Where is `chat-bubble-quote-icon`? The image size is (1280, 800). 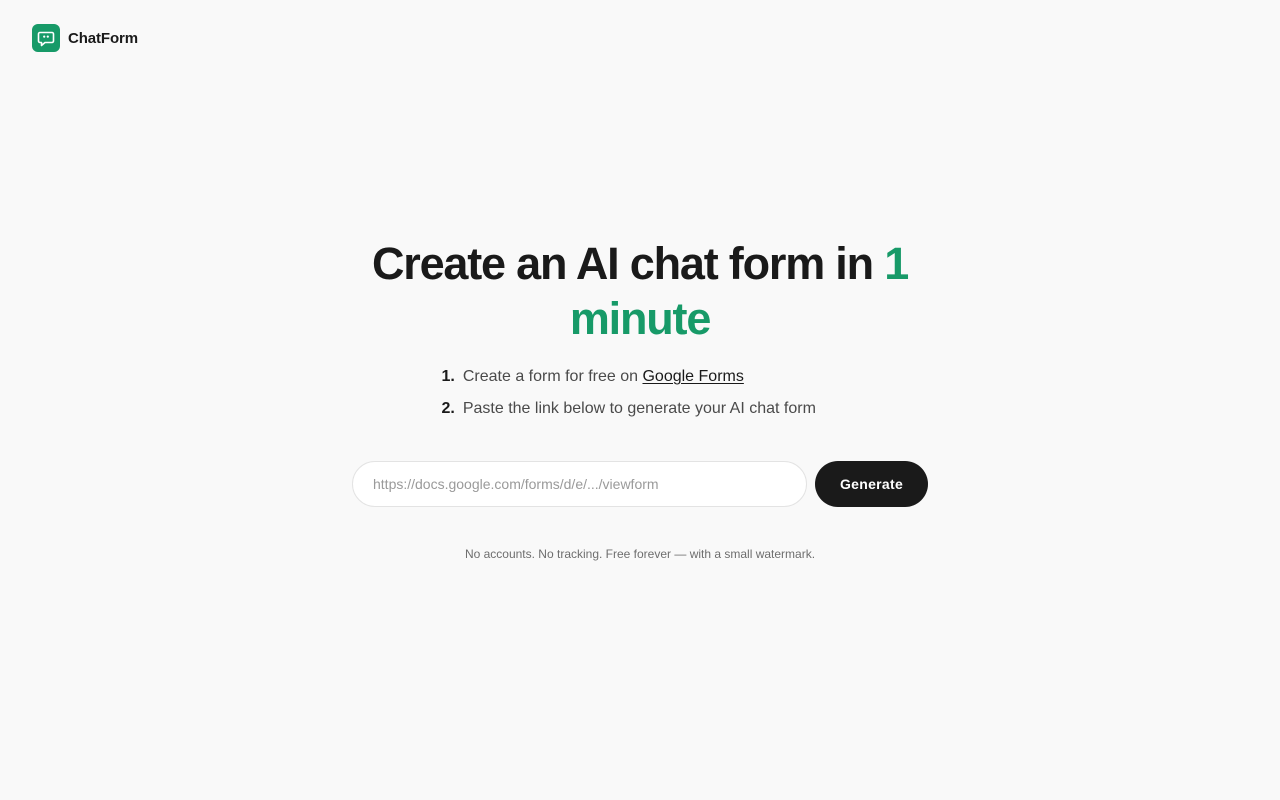 chat-bubble-quote-icon is located at coordinates (46, 38).